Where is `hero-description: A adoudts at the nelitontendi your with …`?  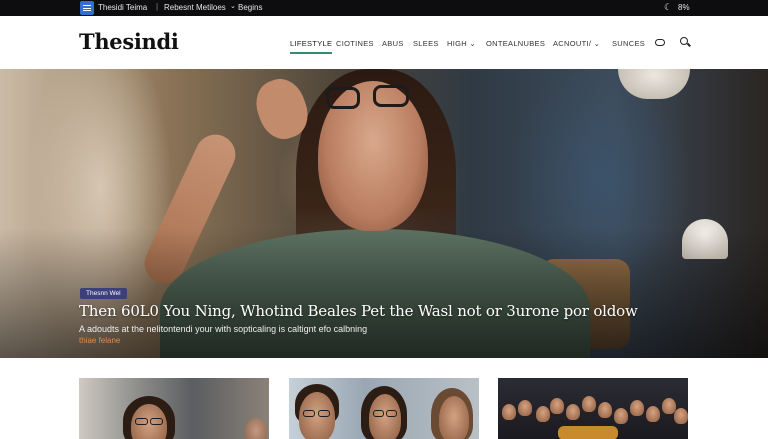
hero-description: A adoudts at the nelitontendi your with … is located at coordinates (223, 329).